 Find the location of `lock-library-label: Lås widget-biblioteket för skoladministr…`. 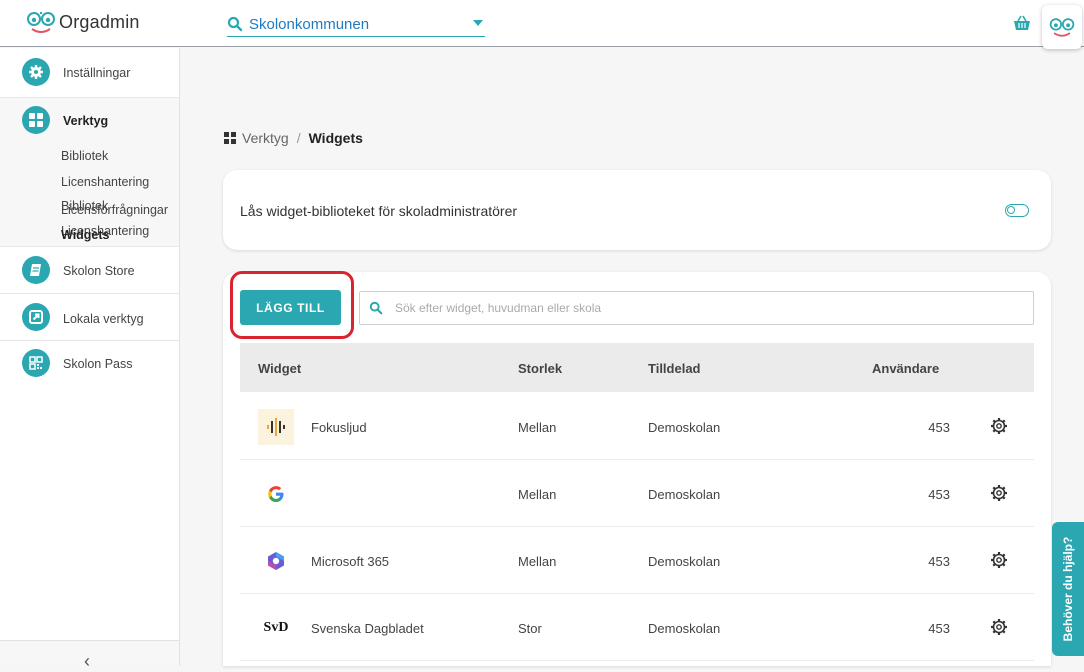

lock-library-label: Lås widget-biblioteket för skoladministr… is located at coordinates (379, 211).